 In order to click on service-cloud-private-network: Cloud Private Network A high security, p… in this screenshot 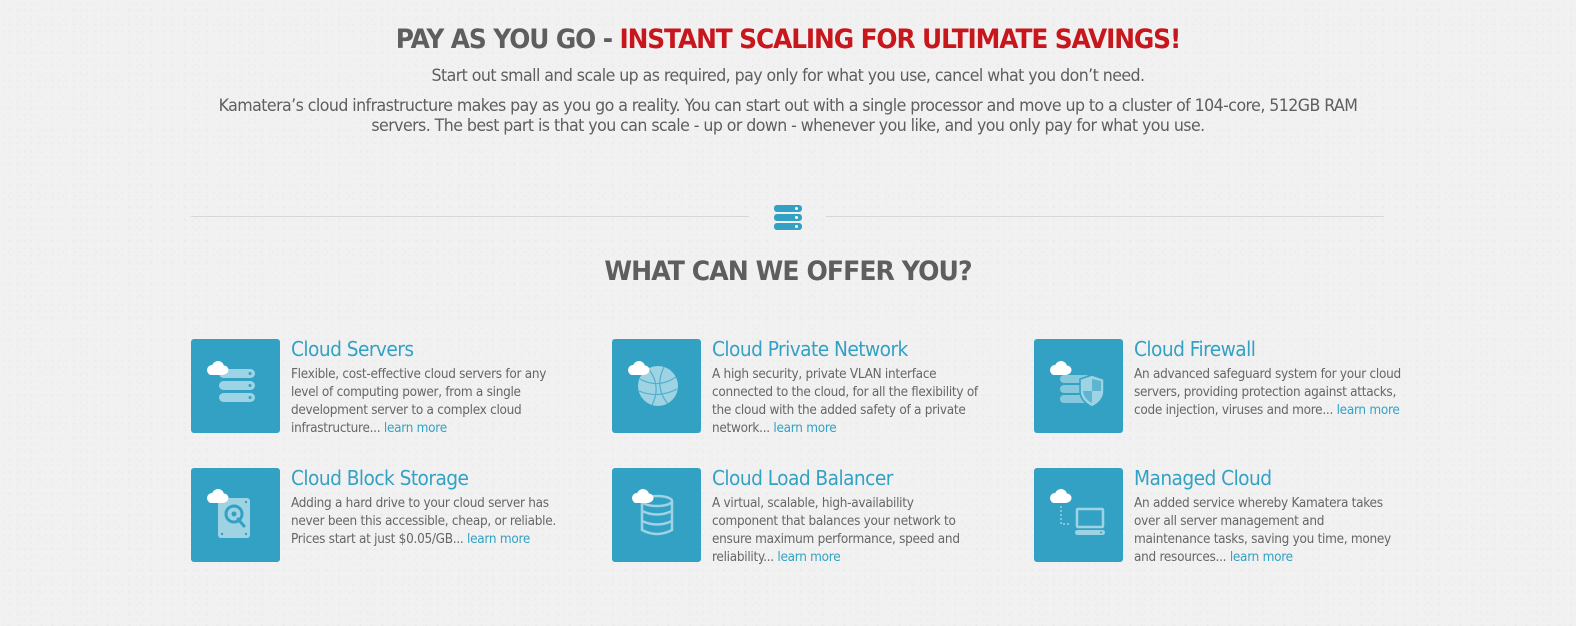, I will do `click(797, 388)`.